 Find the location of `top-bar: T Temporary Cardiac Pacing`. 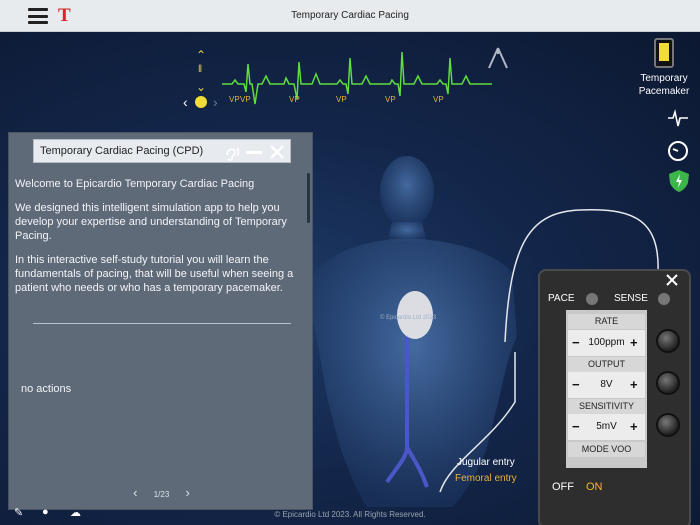

top-bar: T Temporary Cardiac Pacing is located at coordinates (350, 16).